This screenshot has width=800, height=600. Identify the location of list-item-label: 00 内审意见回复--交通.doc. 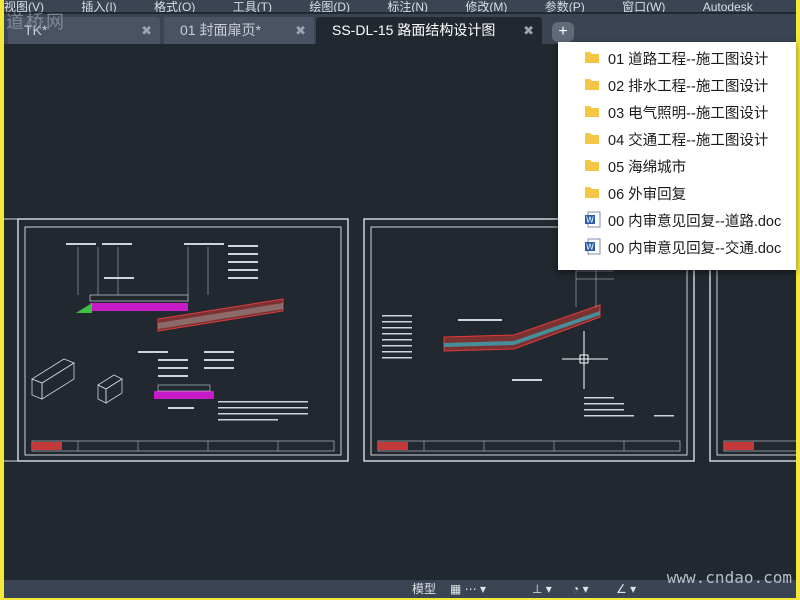
(695, 249).